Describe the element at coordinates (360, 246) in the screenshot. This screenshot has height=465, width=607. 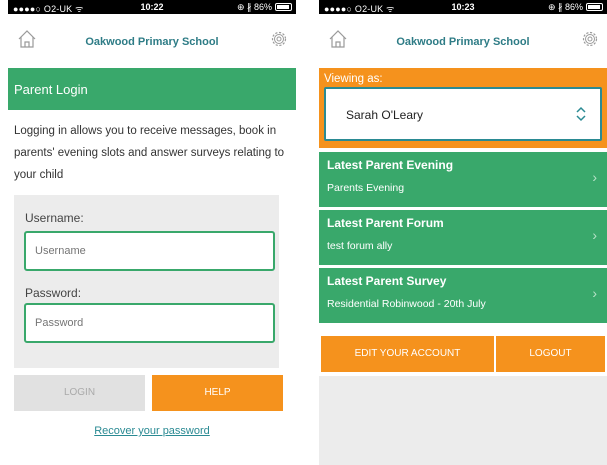
I see `card-subtitle: test forum ally` at that location.